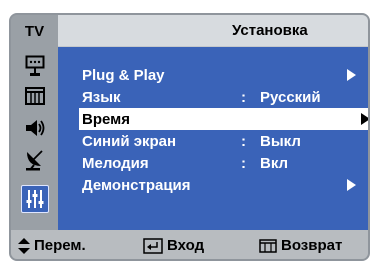 This screenshot has height=265, width=378. What do you see at coordinates (290, 97) in the screenshot?
I see `menu-item-value: Русский` at bounding box center [290, 97].